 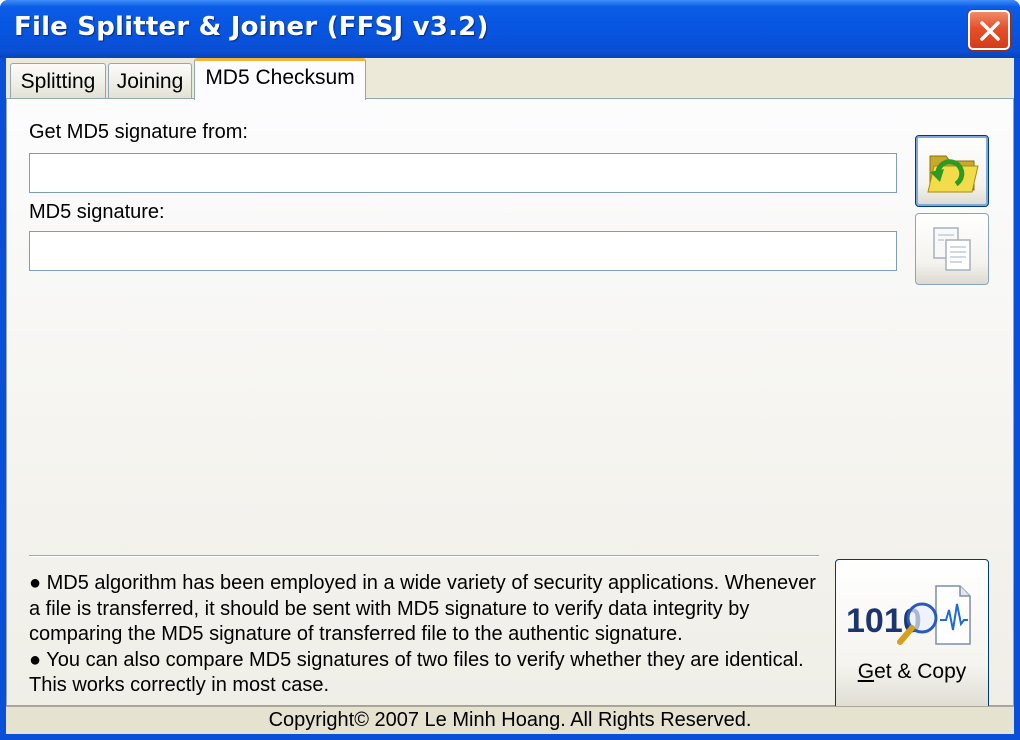 I want to click on copy-icon, so click(x=952, y=249).